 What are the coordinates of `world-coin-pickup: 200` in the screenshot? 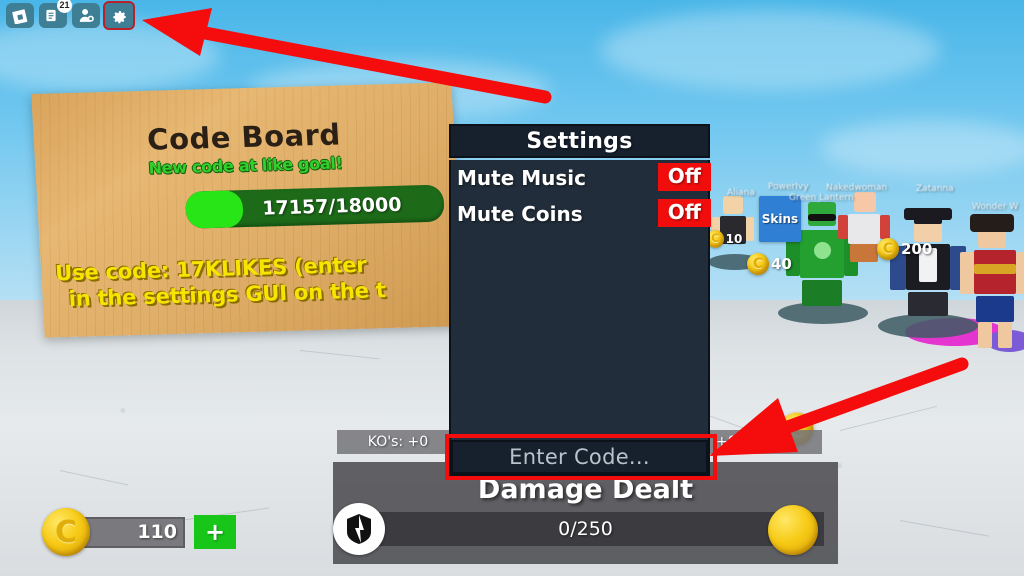 It's located at (904, 249).